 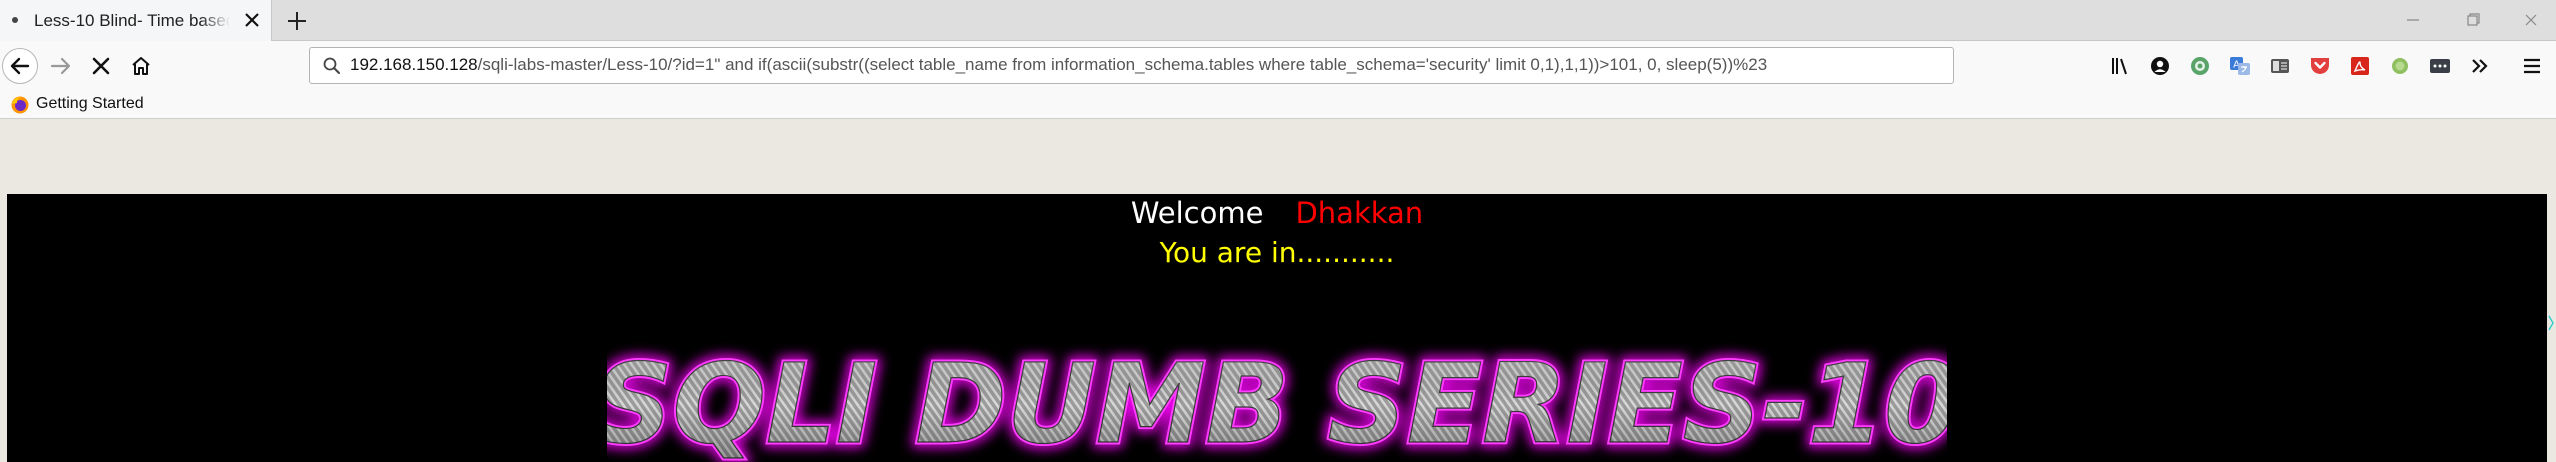 I want to click on arrow-left-icon, so click(x=20, y=66).